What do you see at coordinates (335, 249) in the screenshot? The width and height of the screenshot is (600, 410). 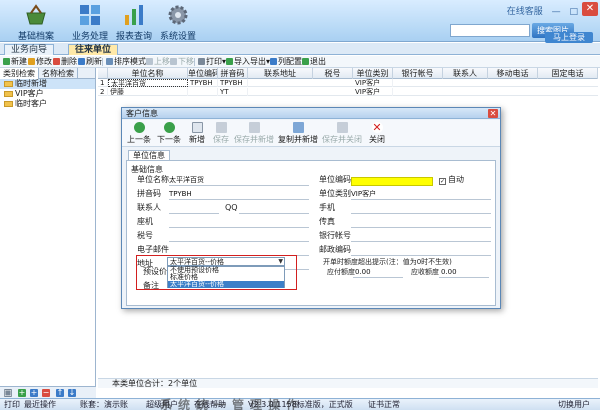 I see `zip-label: 邮政编码` at bounding box center [335, 249].